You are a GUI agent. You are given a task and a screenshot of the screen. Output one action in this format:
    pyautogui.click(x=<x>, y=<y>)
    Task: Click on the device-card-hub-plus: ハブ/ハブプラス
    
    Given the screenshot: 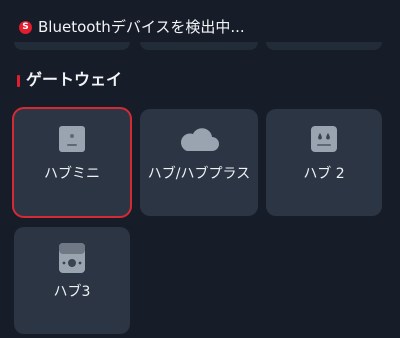 What is the action you would take?
    pyautogui.click(x=199, y=162)
    